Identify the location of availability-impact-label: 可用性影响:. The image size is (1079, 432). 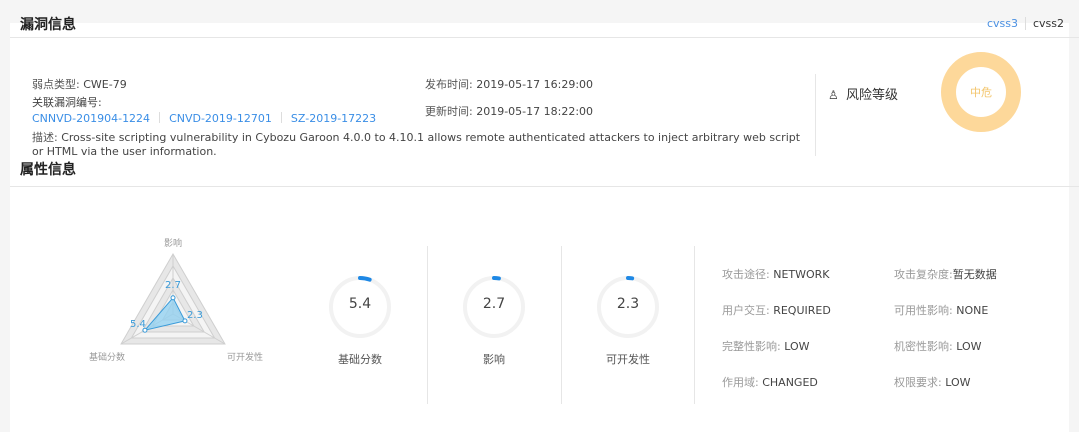
(923, 310).